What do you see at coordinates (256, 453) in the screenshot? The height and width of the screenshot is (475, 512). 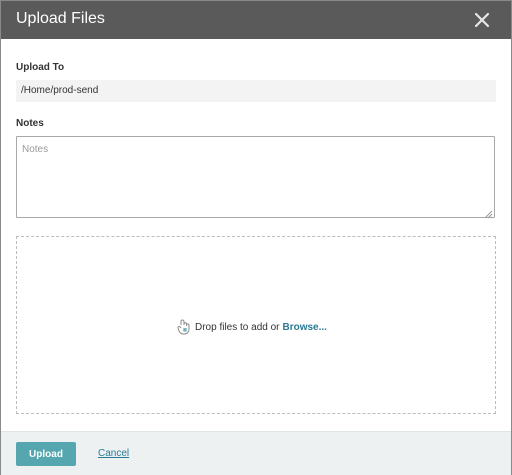 I see `dialog-footer: Upload Cancel` at bounding box center [256, 453].